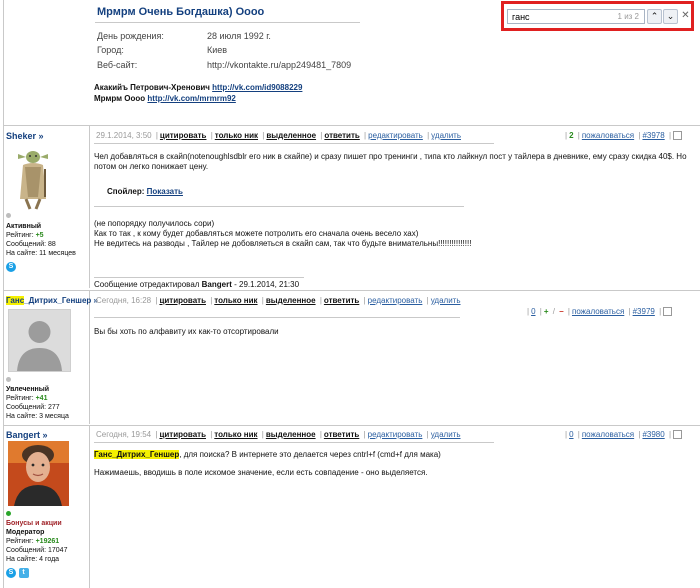 Image resolution: width=700 pixels, height=588 pixels. Describe the element at coordinates (41, 253) in the screenshot. I see `post-1-online: На сайте: 11 месяцев` at that location.